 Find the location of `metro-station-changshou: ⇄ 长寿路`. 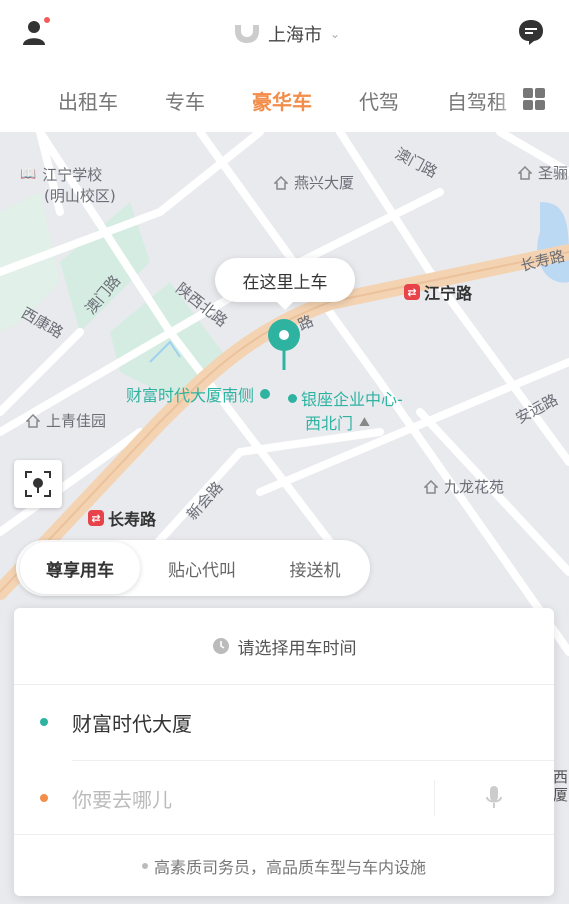

metro-station-changshou: ⇄ 长寿路 is located at coordinates (122, 518).